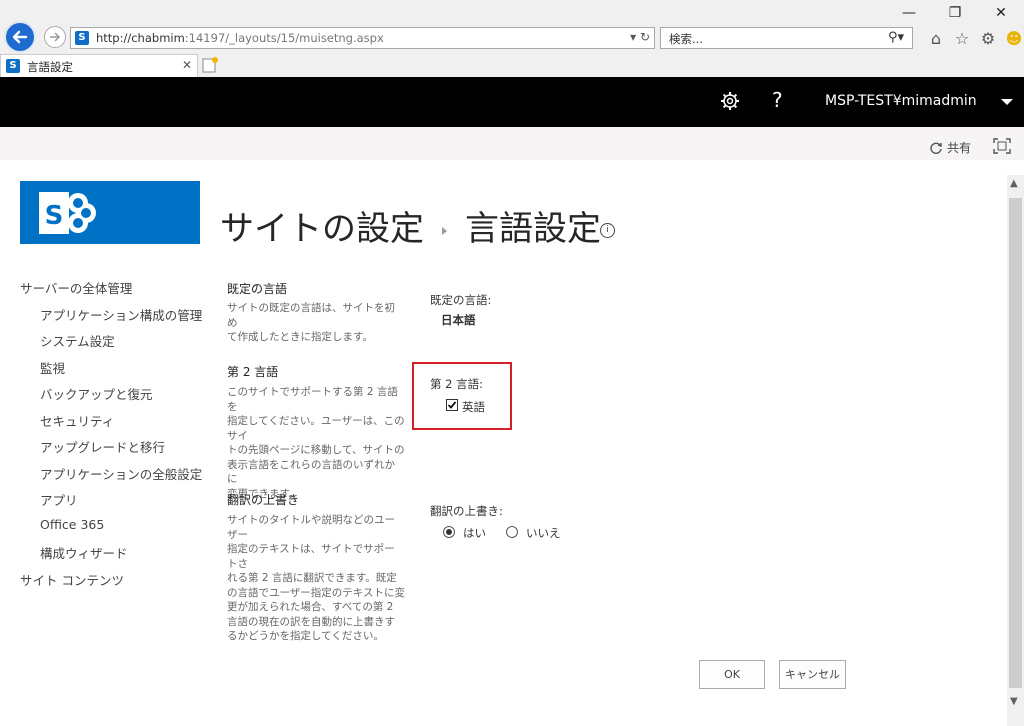 This screenshot has width=1024, height=726. I want to click on ok-button: OK, so click(732, 674).